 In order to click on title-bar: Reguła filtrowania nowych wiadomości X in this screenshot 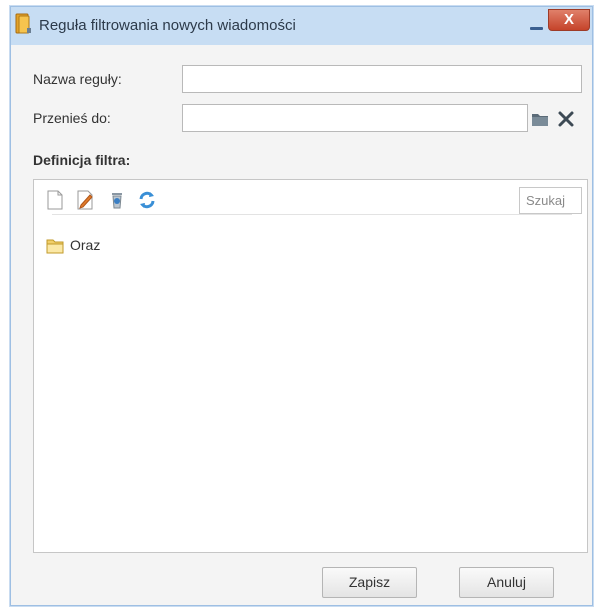, I will do `click(301, 26)`.